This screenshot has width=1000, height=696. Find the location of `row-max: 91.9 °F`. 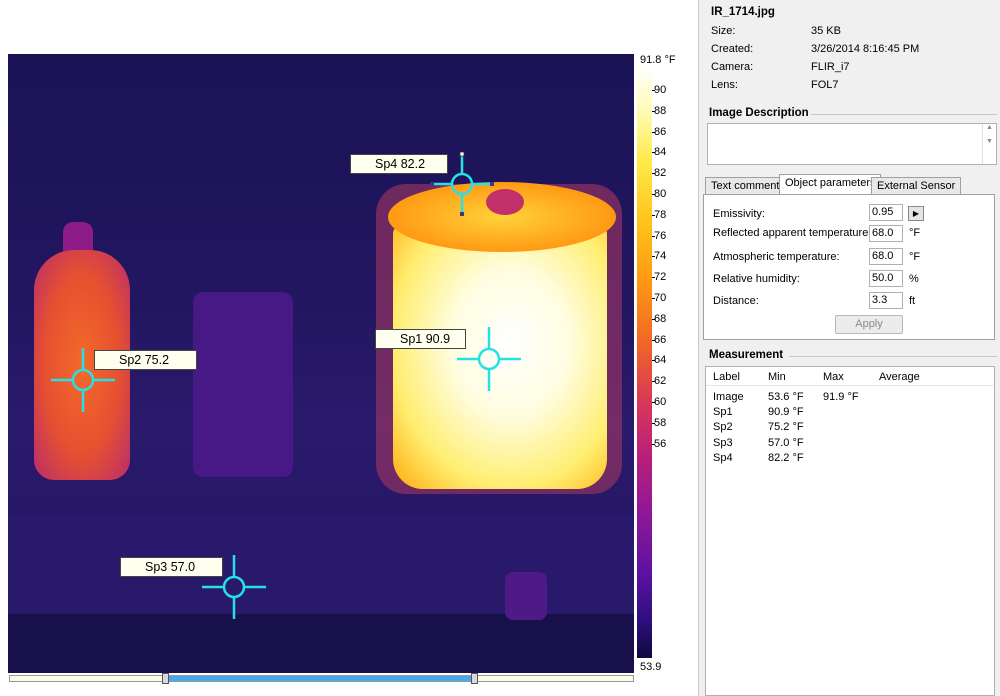

row-max: 91.9 °F is located at coordinates (841, 397).